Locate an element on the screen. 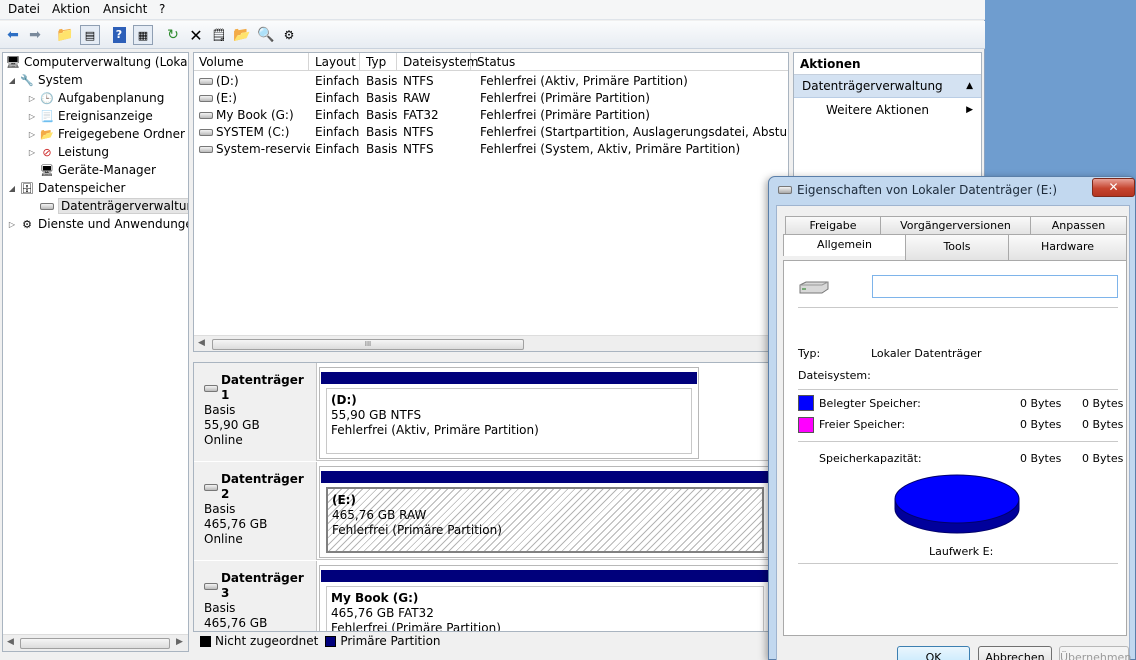  apply-button: Übernehmen is located at coordinates (1095, 653).